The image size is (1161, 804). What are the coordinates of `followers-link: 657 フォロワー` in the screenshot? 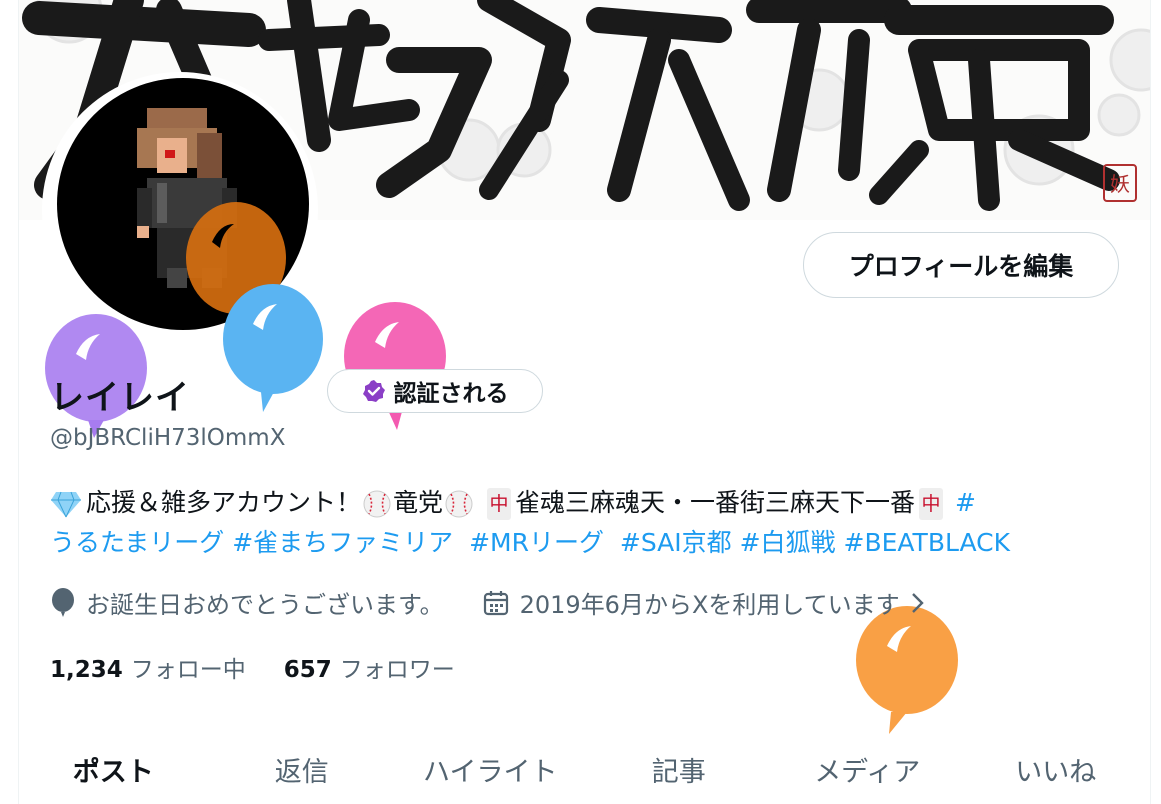 It's located at (369, 667).